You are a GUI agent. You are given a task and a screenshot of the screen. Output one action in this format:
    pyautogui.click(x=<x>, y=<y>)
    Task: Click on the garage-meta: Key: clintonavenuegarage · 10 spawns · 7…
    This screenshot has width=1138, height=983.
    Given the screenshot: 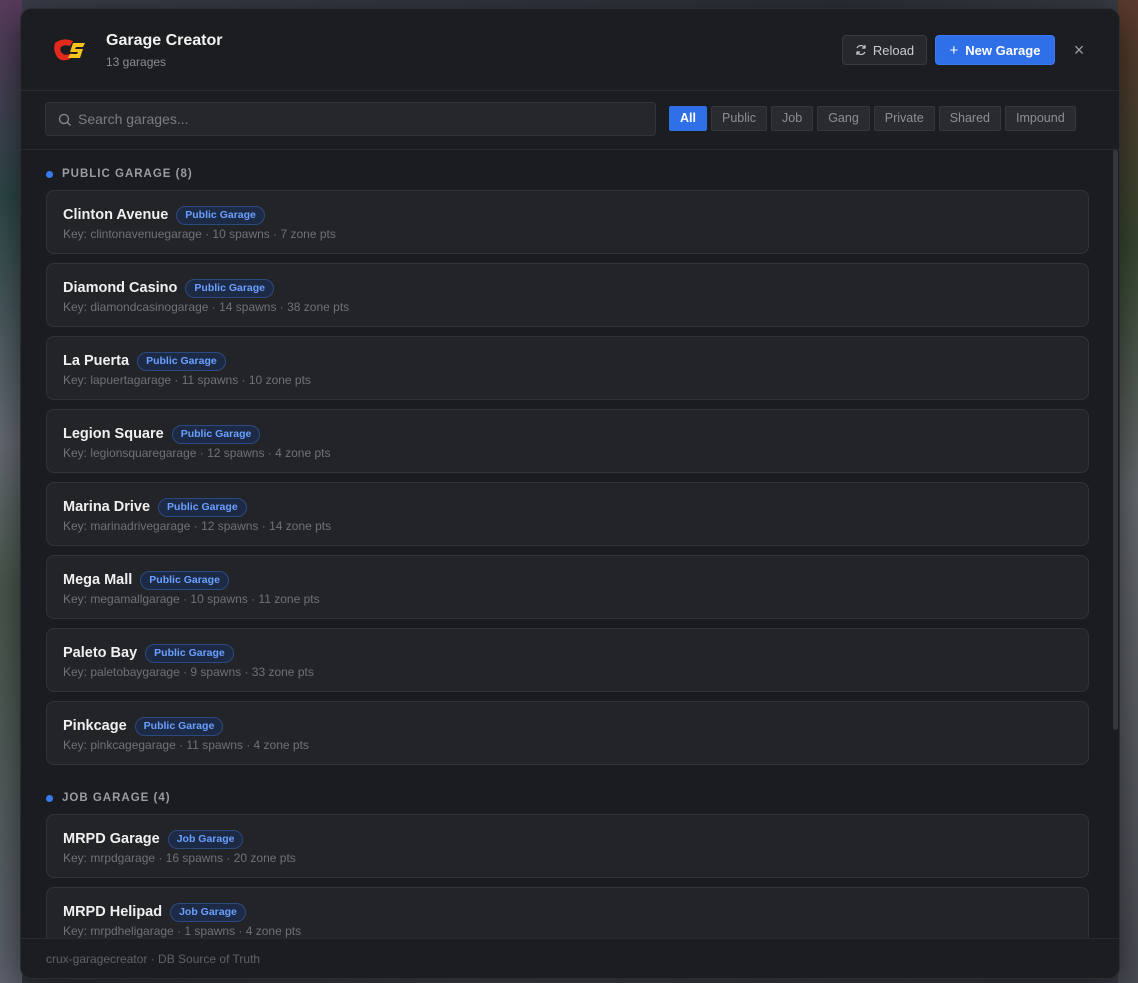 What is the action you would take?
    pyautogui.click(x=199, y=234)
    